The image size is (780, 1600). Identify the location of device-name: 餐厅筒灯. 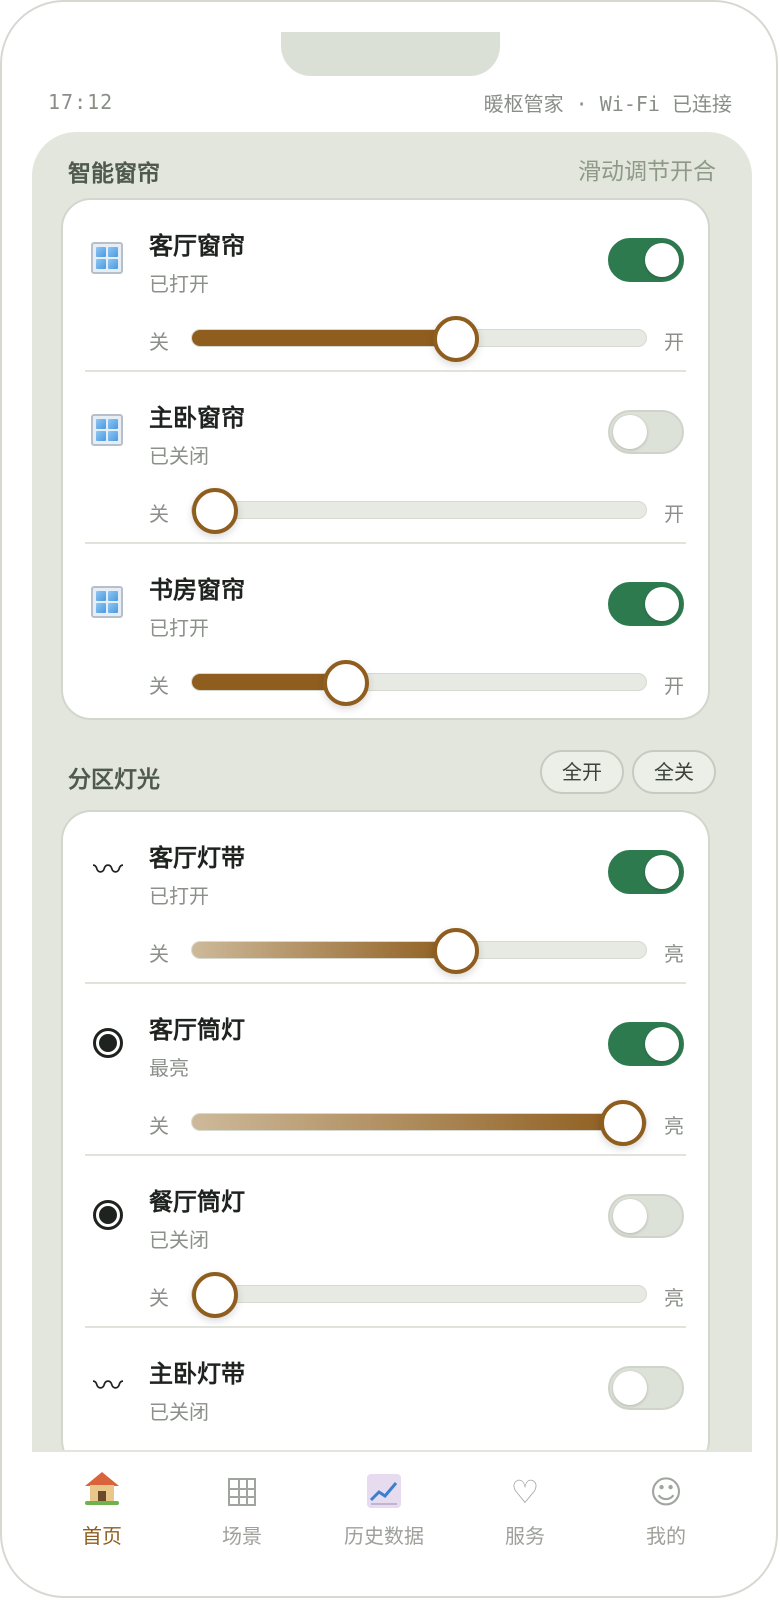
(197, 1202).